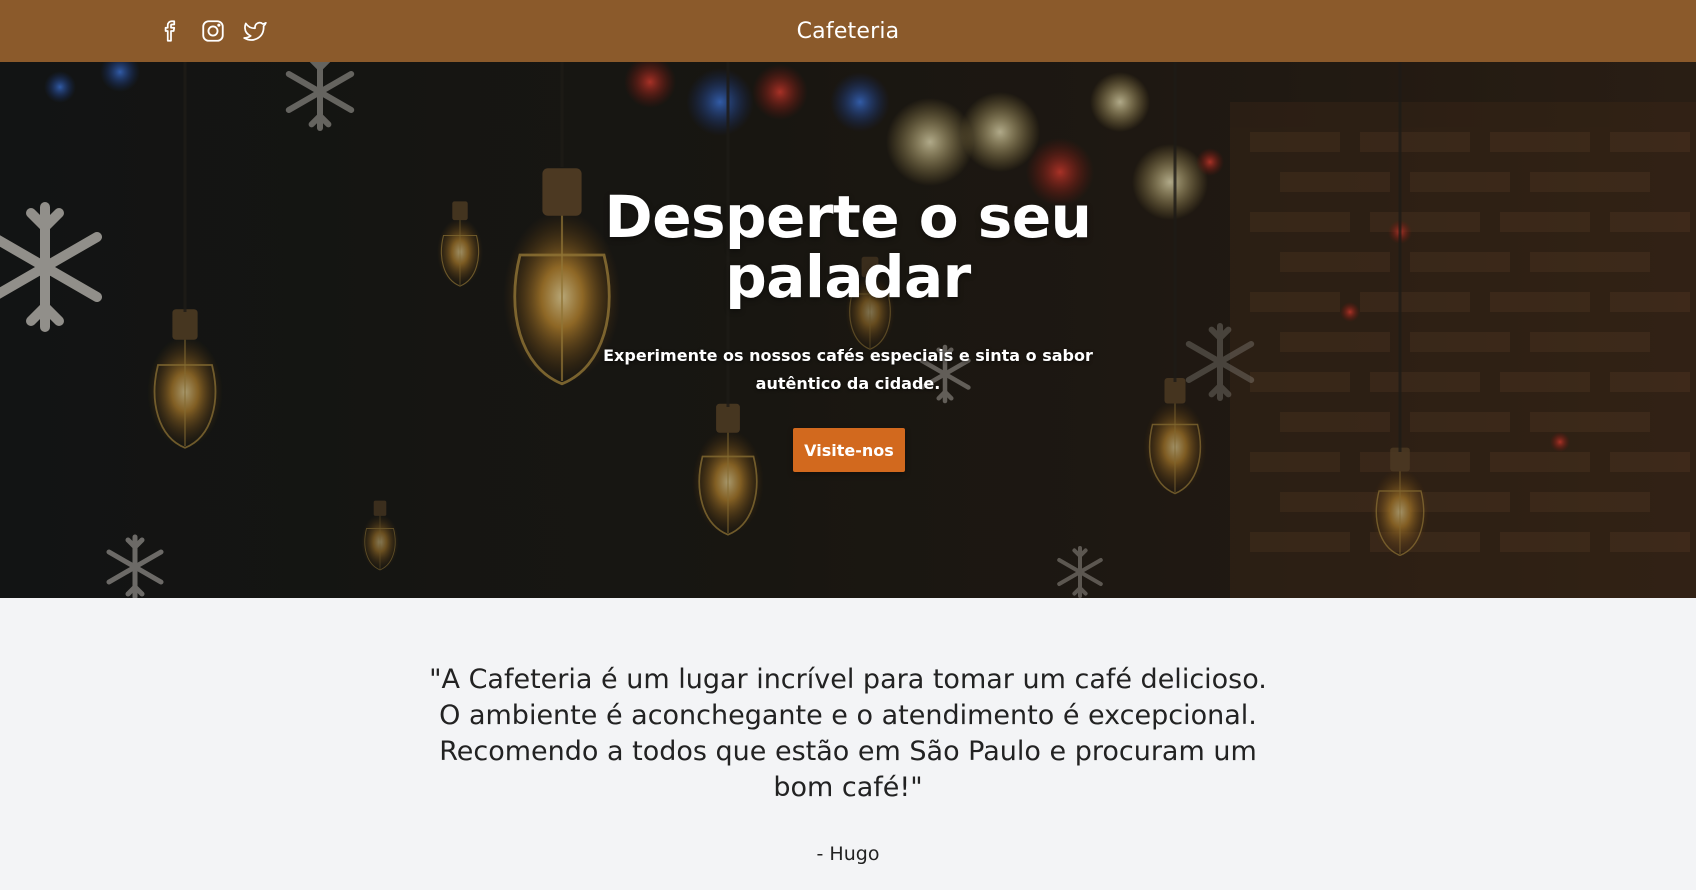 This screenshot has height=890, width=1696. I want to click on testimonial-author: - Hugo, so click(848, 854).